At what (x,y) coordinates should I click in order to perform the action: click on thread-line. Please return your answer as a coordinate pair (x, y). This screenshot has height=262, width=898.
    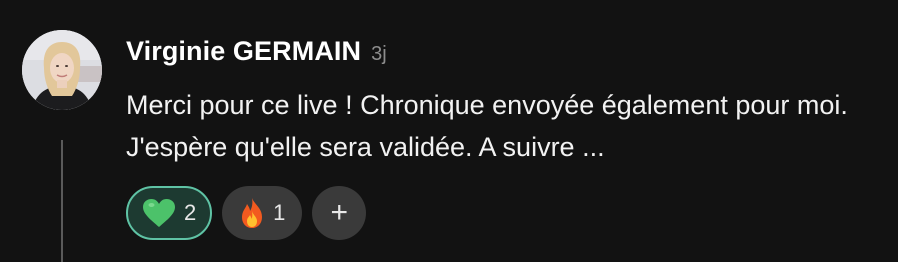
    Looking at the image, I should click on (62, 201).